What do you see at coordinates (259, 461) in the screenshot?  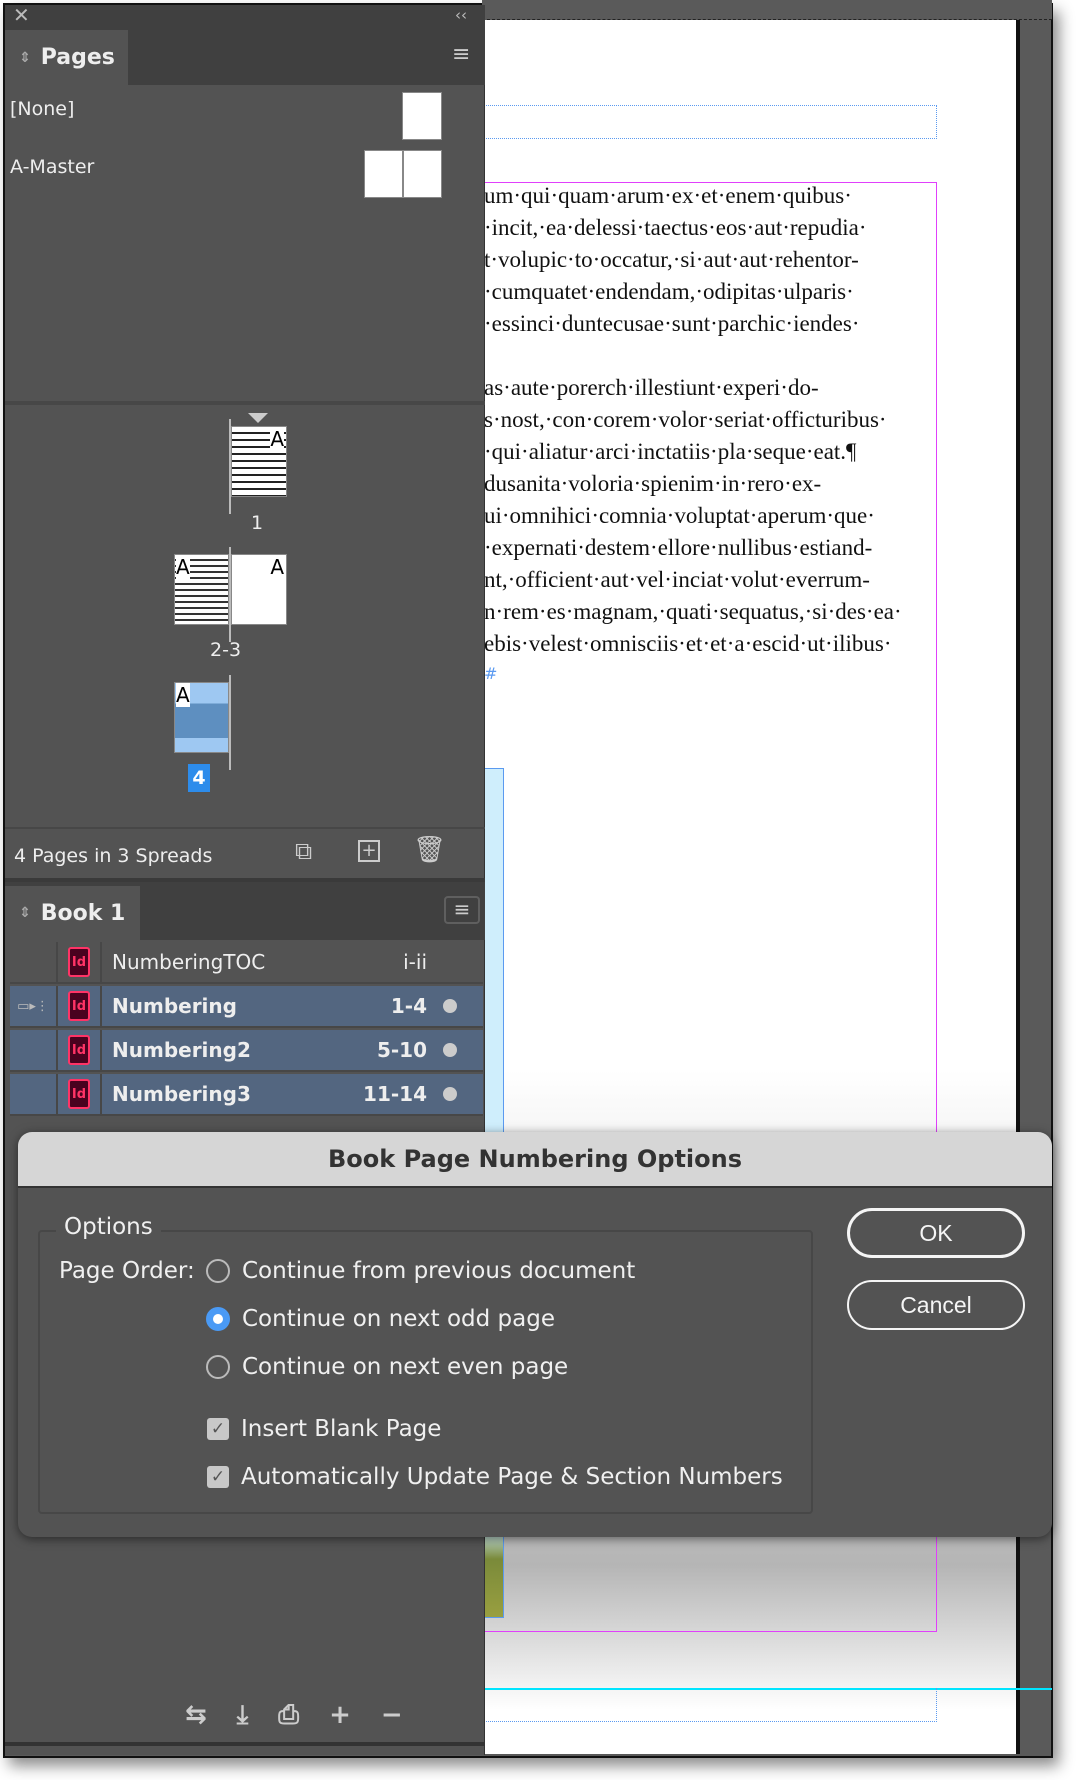 I see `page-1-thumb: A` at bounding box center [259, 461].